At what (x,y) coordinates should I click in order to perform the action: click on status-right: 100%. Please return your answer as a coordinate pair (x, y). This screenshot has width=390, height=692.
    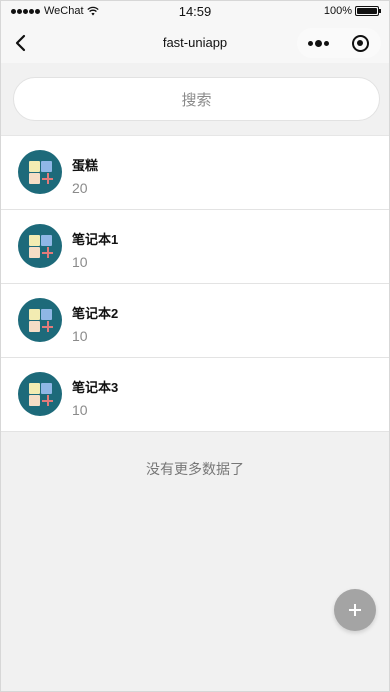
    Looking at the image, I should click on (352, 11).